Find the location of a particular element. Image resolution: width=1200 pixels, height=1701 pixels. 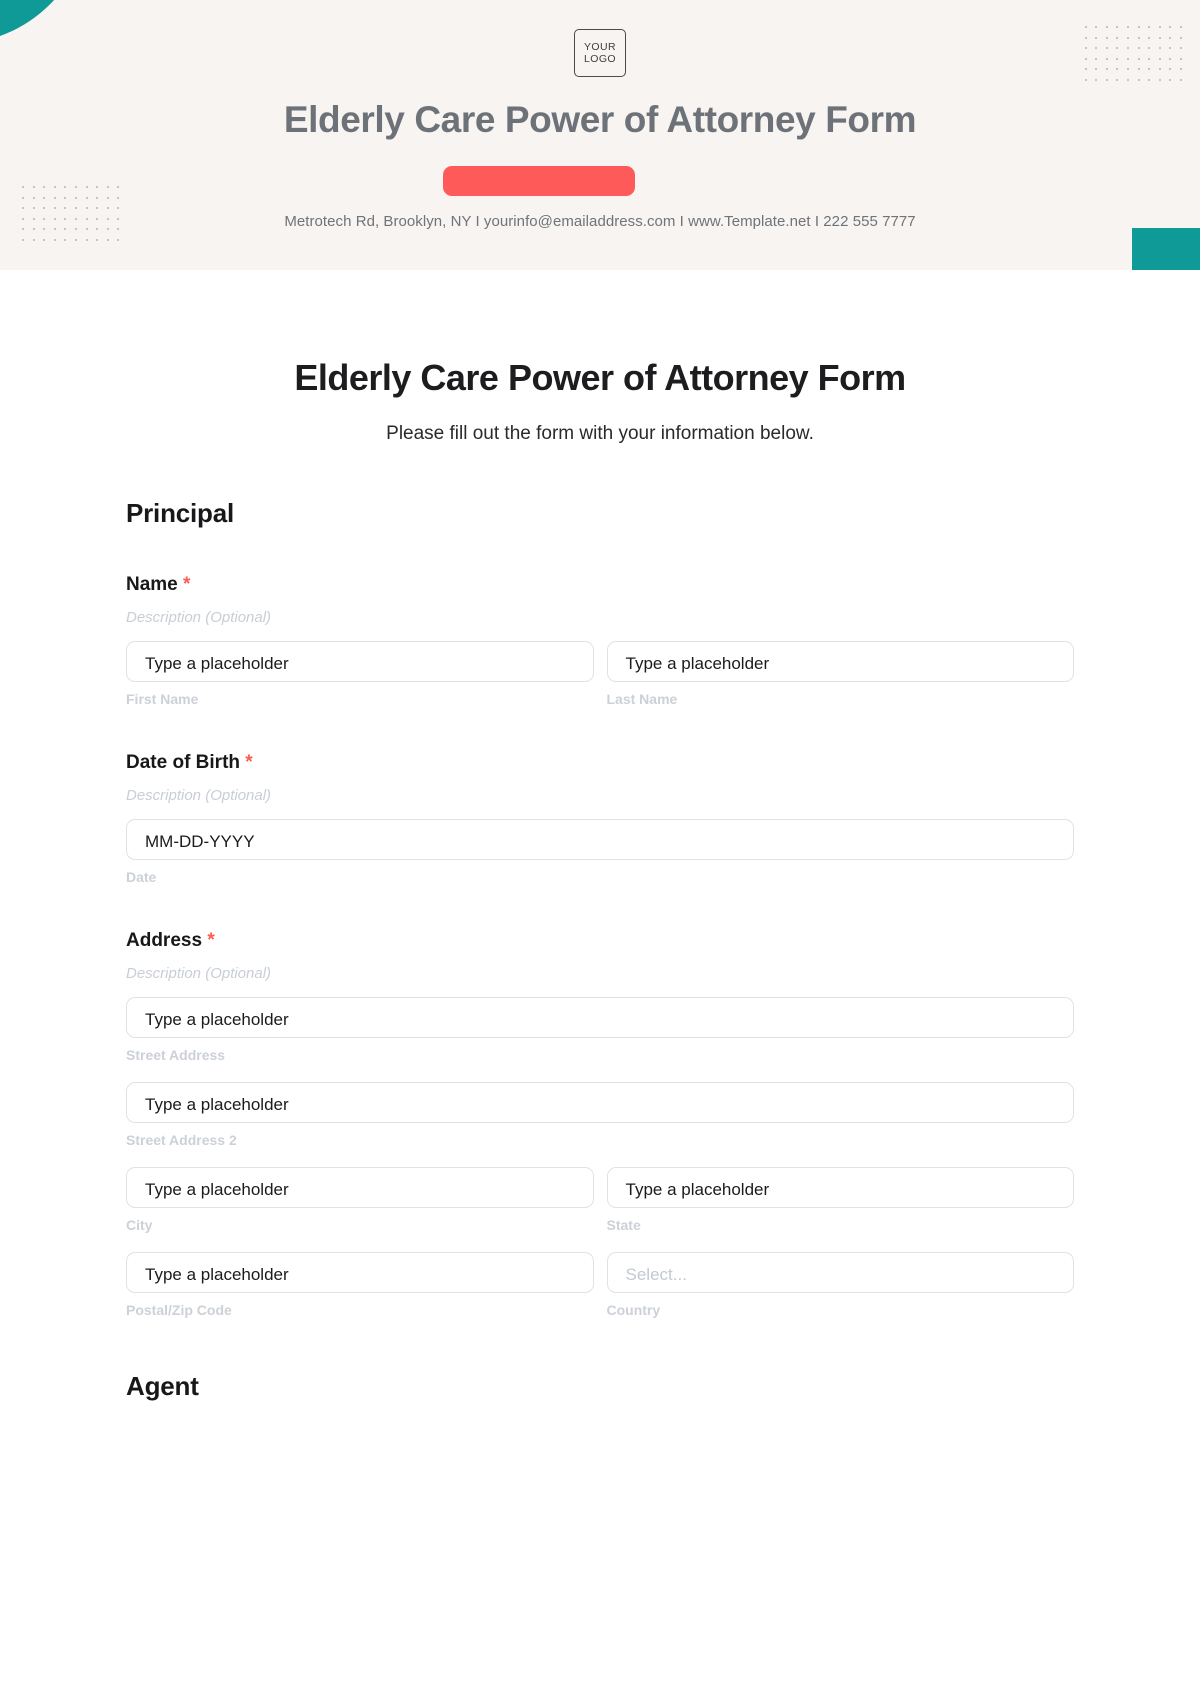

logo-placeholder: YOUR LOGO is located at coordinates (600, 53).